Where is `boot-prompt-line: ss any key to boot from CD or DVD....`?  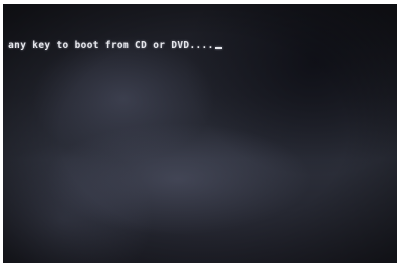 boot-prompt-line: ss any key to boot from CD or DVD.... is located at coordinates (112, 45).